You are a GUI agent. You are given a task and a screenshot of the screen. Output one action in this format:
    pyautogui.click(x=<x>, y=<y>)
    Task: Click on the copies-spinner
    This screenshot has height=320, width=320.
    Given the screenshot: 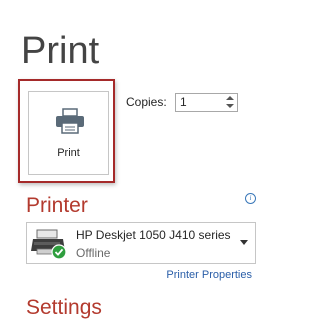 What is the action you would take?
    pyautogui.click(x=206, y=102)
    